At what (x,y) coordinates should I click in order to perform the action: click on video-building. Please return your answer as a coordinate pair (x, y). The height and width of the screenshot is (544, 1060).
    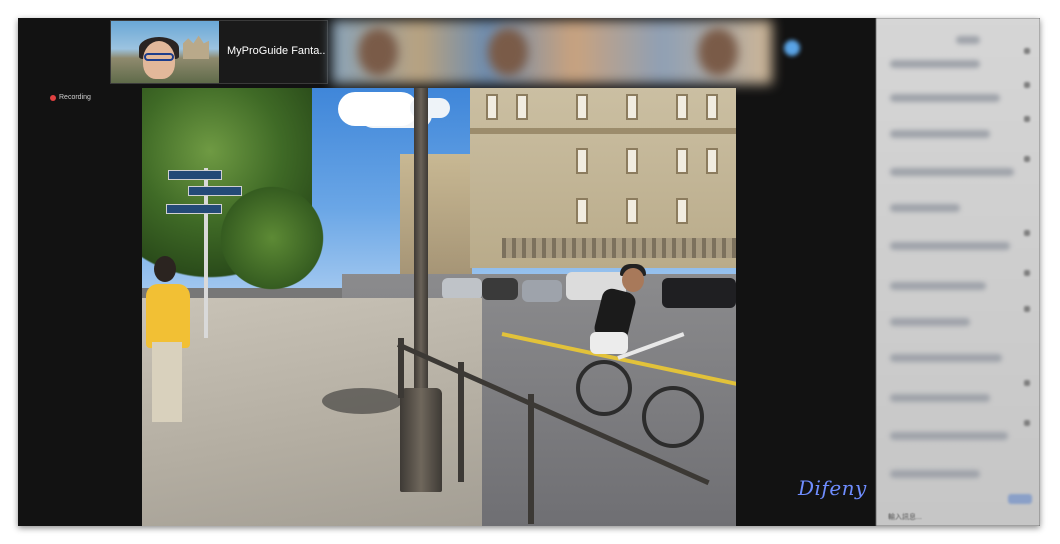
    Looking at the image, I should click on (436, 214).